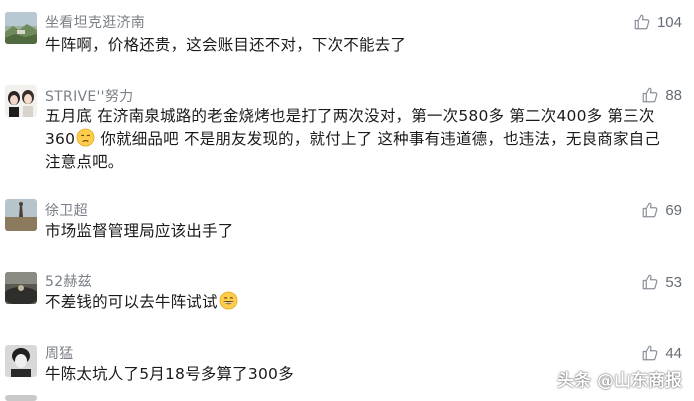 Image resolution: width=694 pixels, height=401 pixels. What do you see at coordinates (95, 22) in the screenshot?
I see `username: 坐看坦克逛济南` at bounding box center [95, 22].